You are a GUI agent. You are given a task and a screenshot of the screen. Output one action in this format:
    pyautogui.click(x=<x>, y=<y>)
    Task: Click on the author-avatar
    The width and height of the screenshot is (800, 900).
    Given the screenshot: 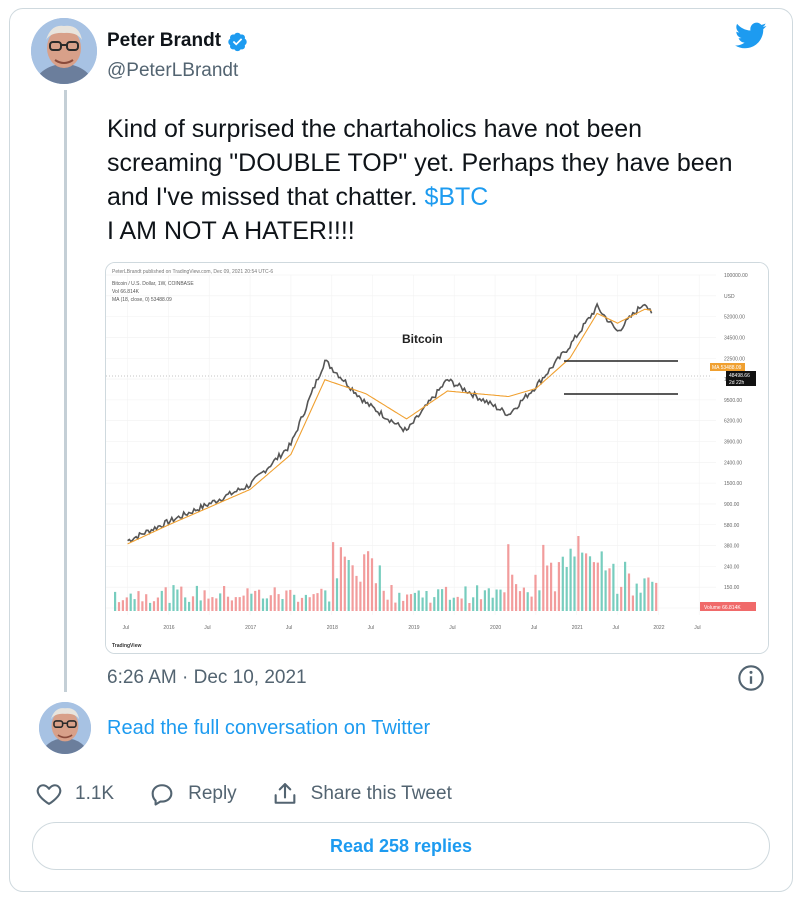 What is the action you would take?
    pyautogui.click(x=64, y=51)
    